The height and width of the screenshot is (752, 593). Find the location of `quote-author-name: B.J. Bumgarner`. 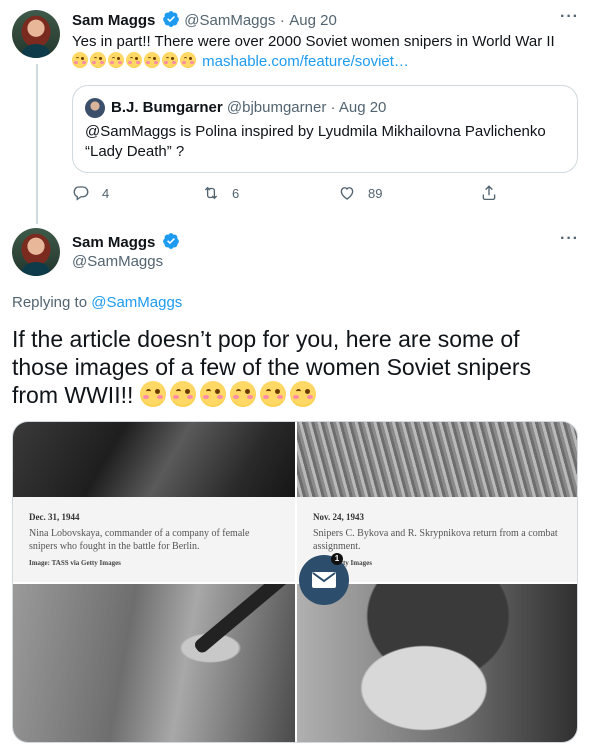

quote-author-name: B.J. Bumgarner is located at coordinates (167, 107).